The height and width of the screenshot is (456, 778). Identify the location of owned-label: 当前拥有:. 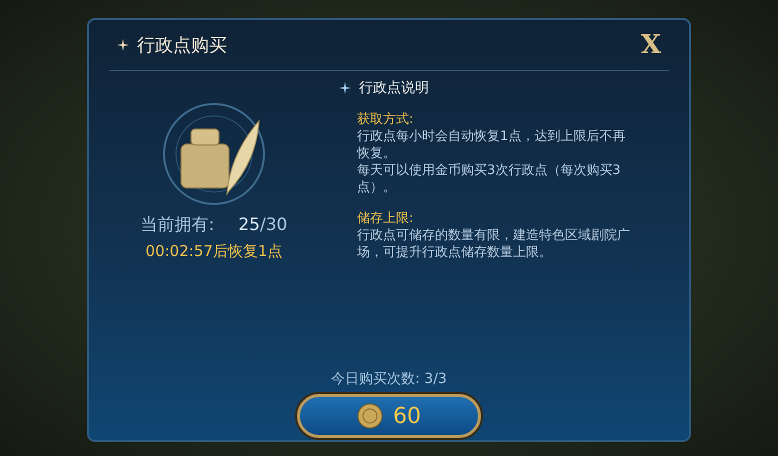
(177, 225).